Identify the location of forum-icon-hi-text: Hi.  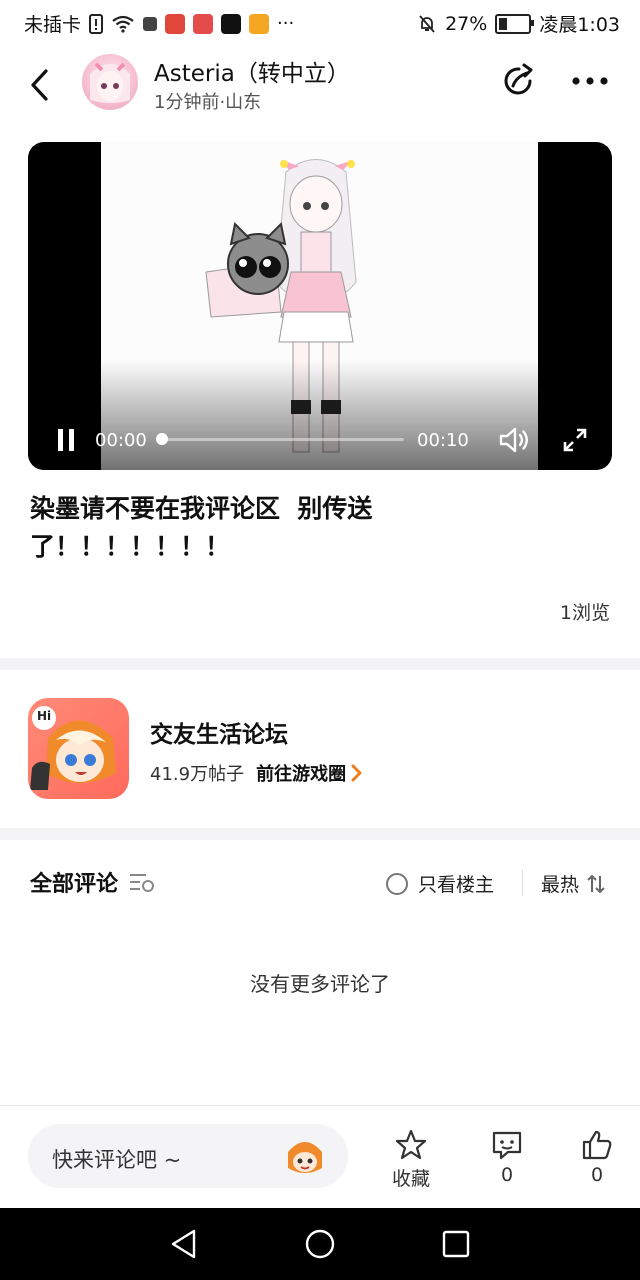
(44, 716).